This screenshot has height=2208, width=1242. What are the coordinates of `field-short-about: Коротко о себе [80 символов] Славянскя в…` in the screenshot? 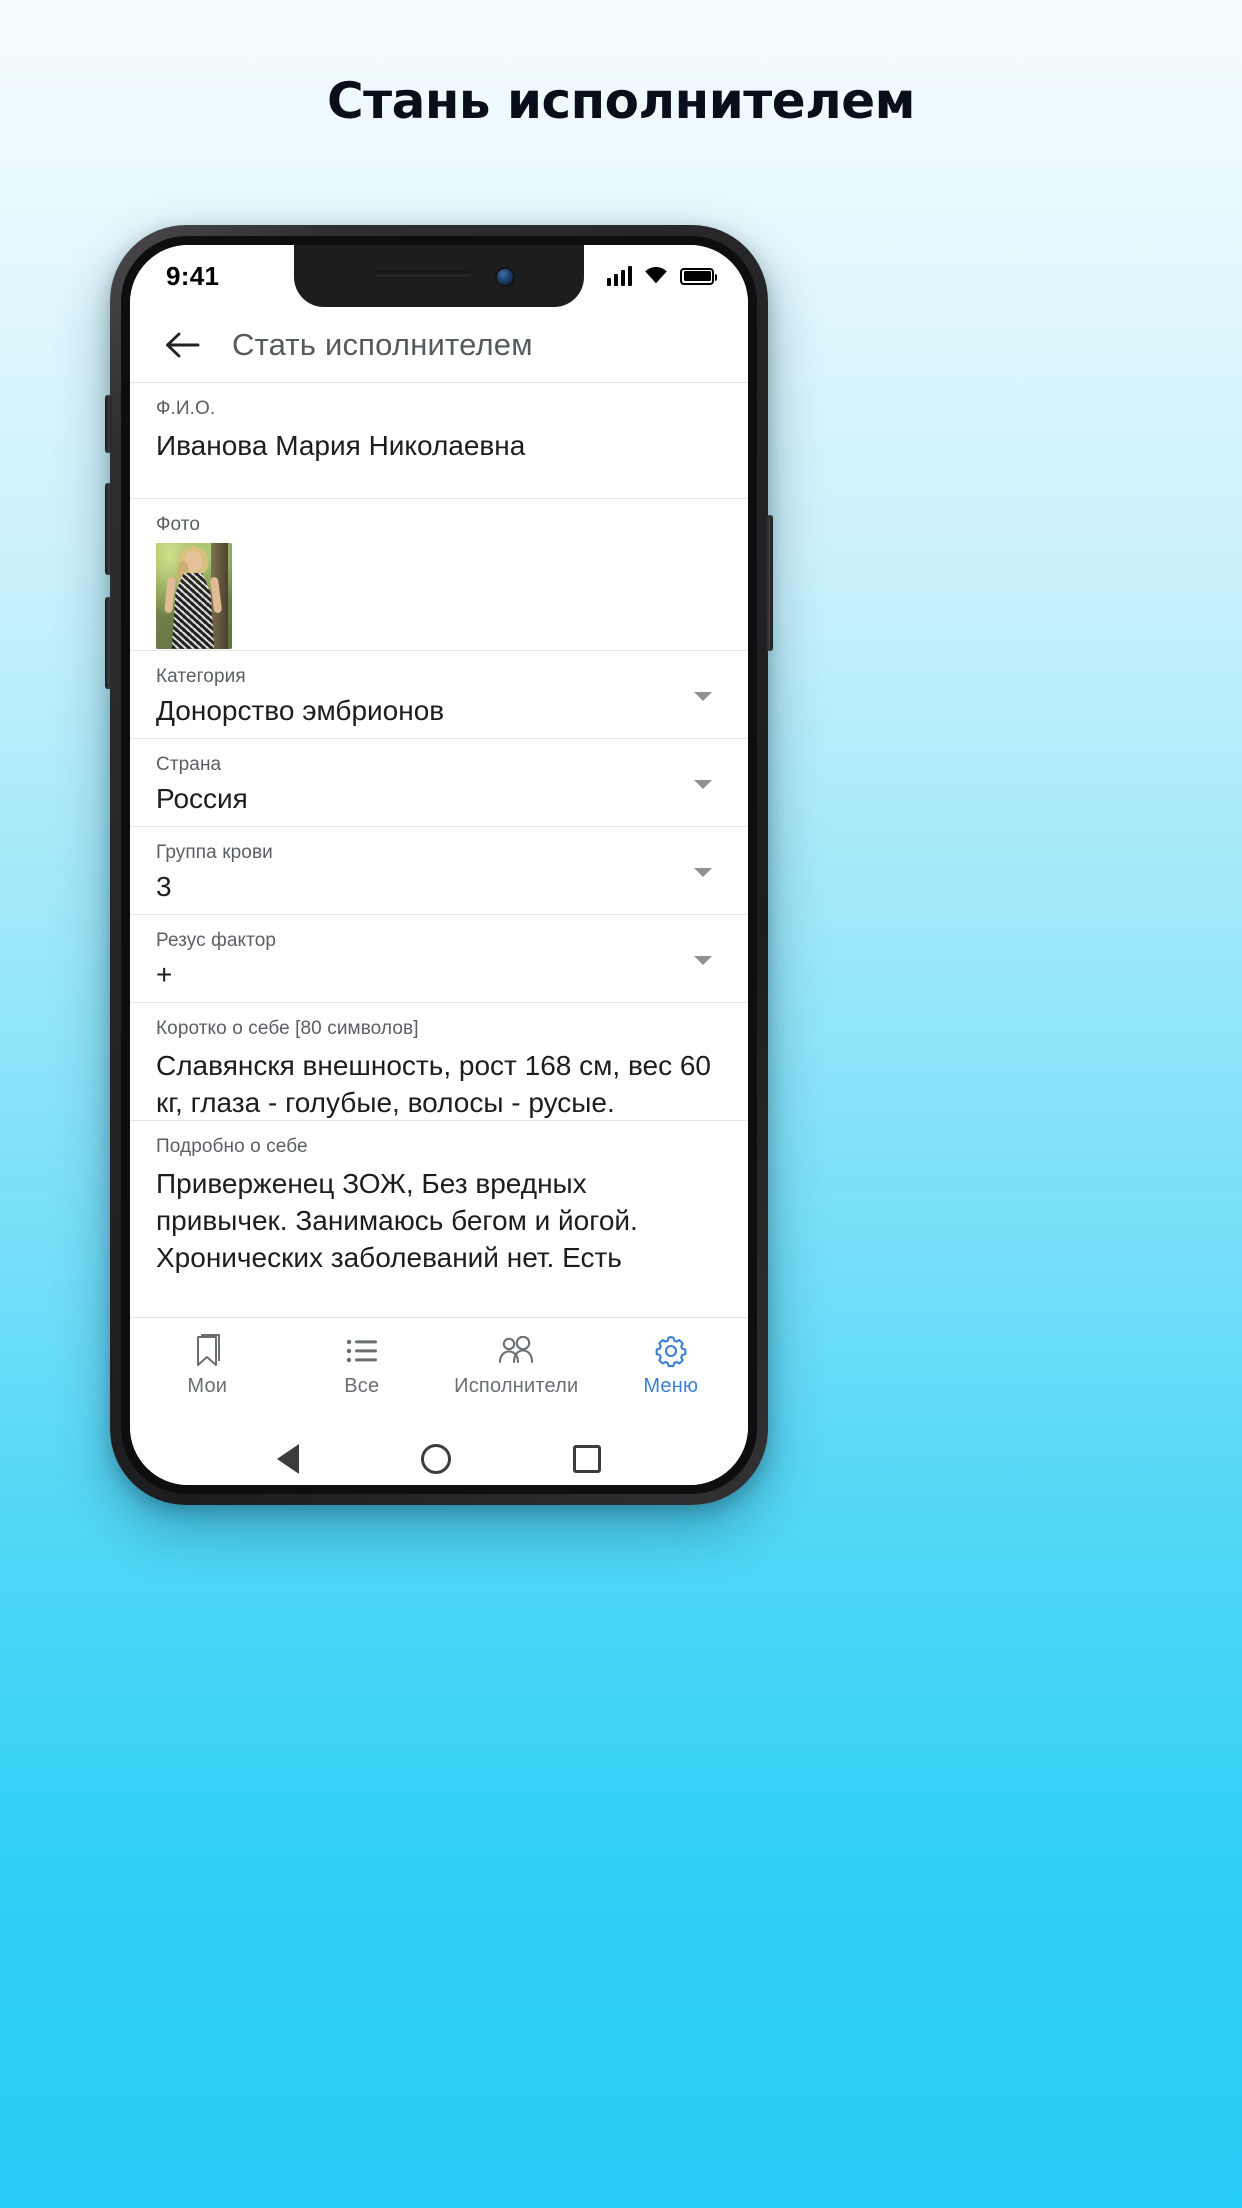 It's located at (439, 1062).